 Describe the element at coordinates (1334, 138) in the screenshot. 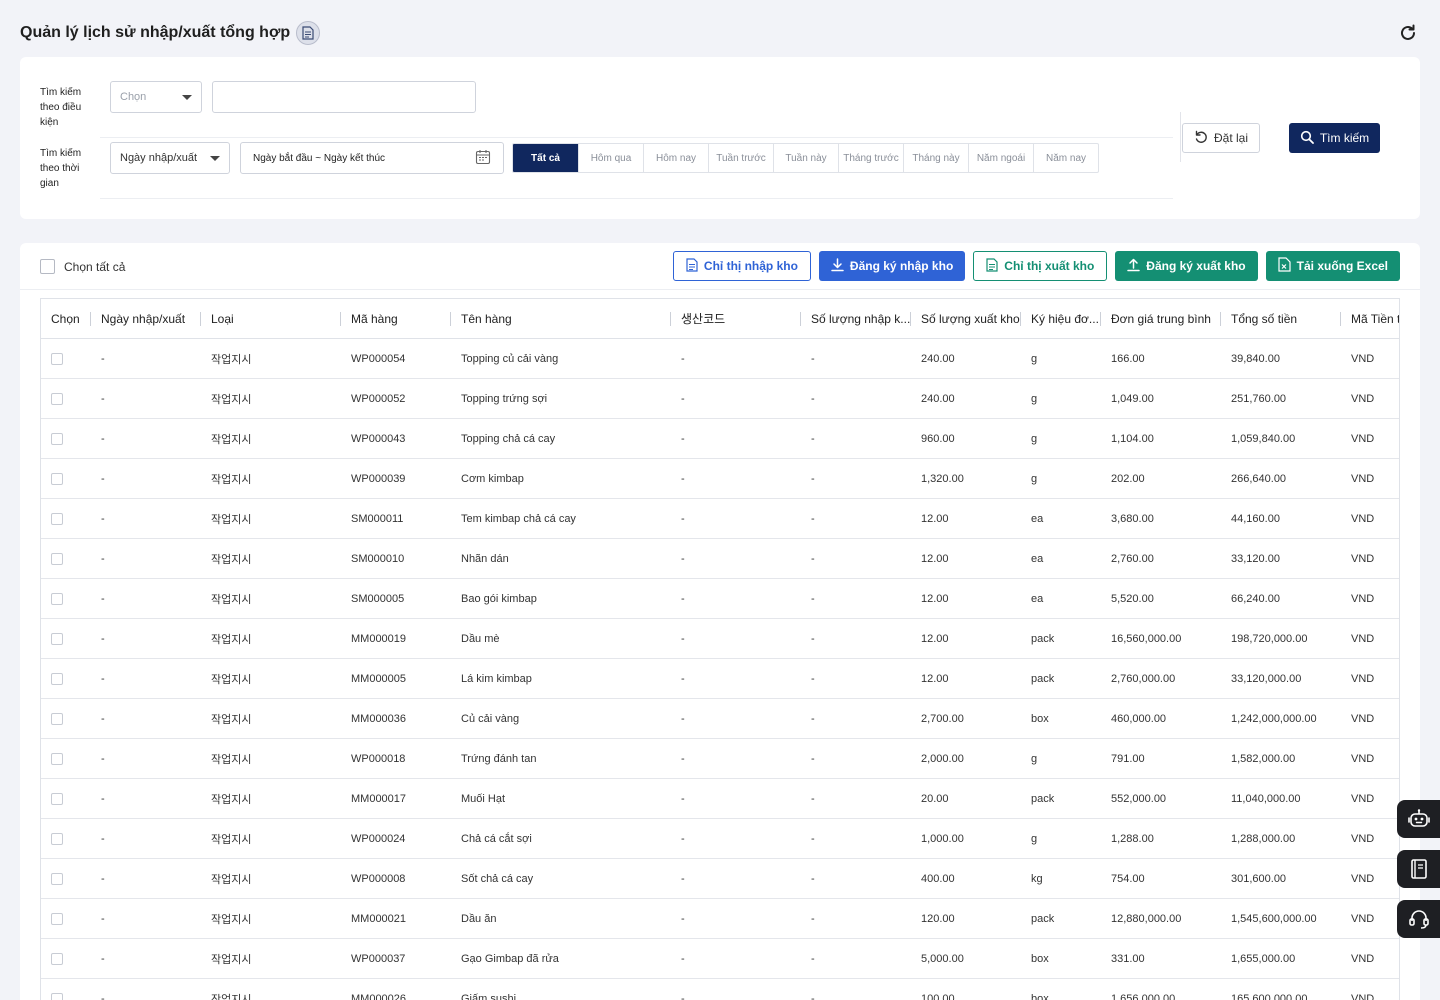

I see `search-button: Tìm kiếm` at that location.